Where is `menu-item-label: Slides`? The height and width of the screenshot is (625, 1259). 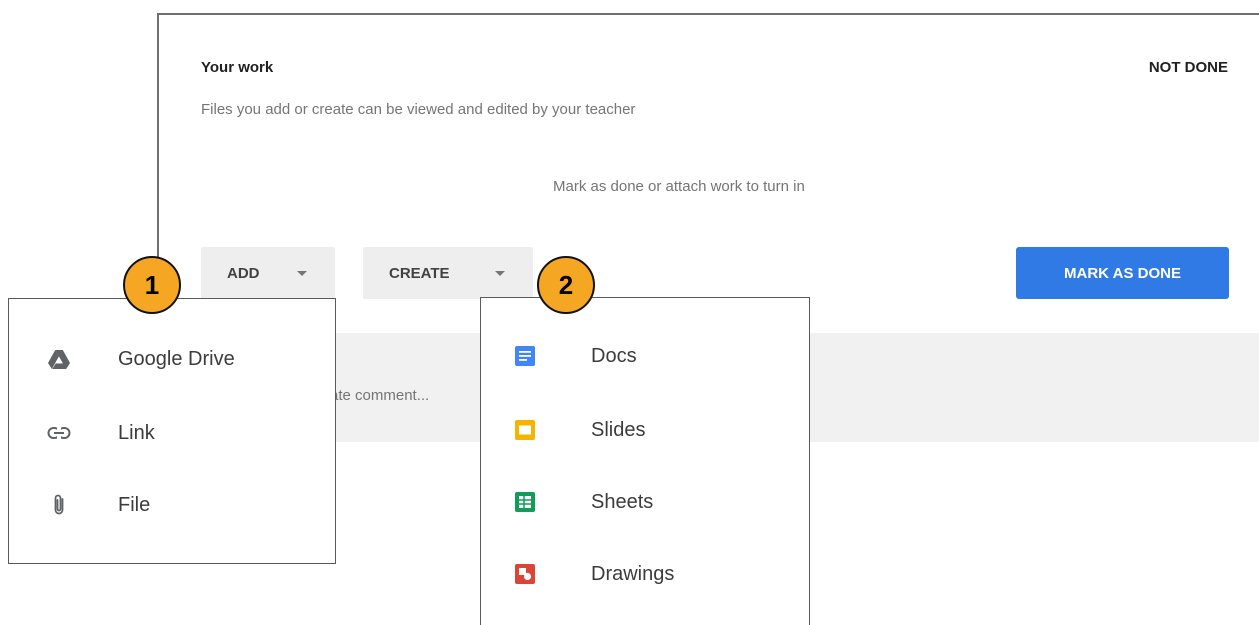
menu-item-label: Slides is located at coordinates (618, 430).